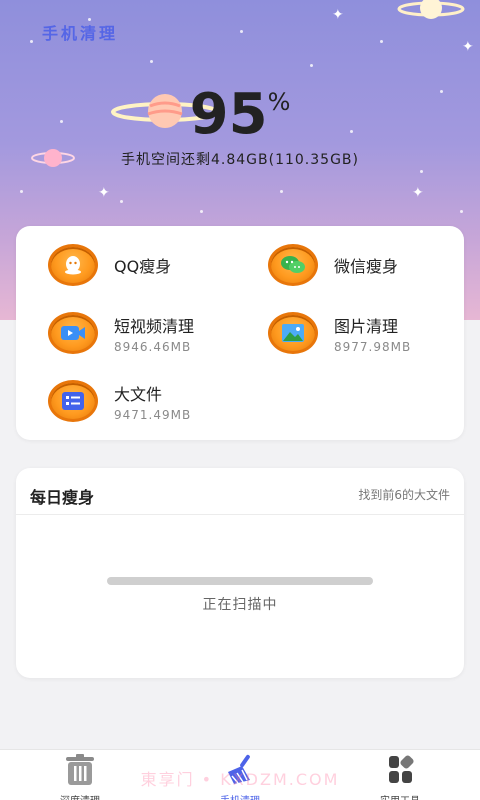 This screenshot has height=800, width=480. Describe the element at coordinates (333, 265) in the screenshot. I see `wechat-slim-item: 微信瘦身` at that location.